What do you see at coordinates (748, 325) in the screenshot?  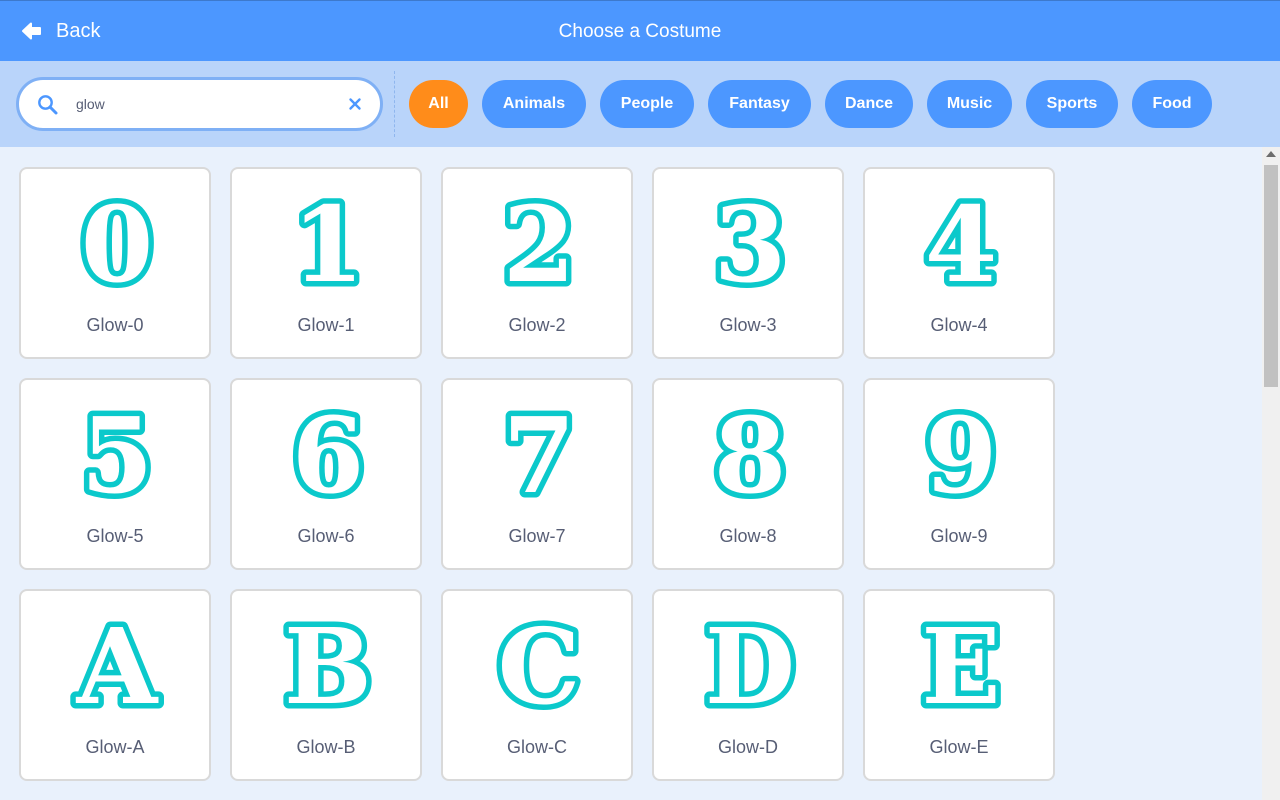 I see `costume-name: Glow-3` at bounding box center [748, 325].